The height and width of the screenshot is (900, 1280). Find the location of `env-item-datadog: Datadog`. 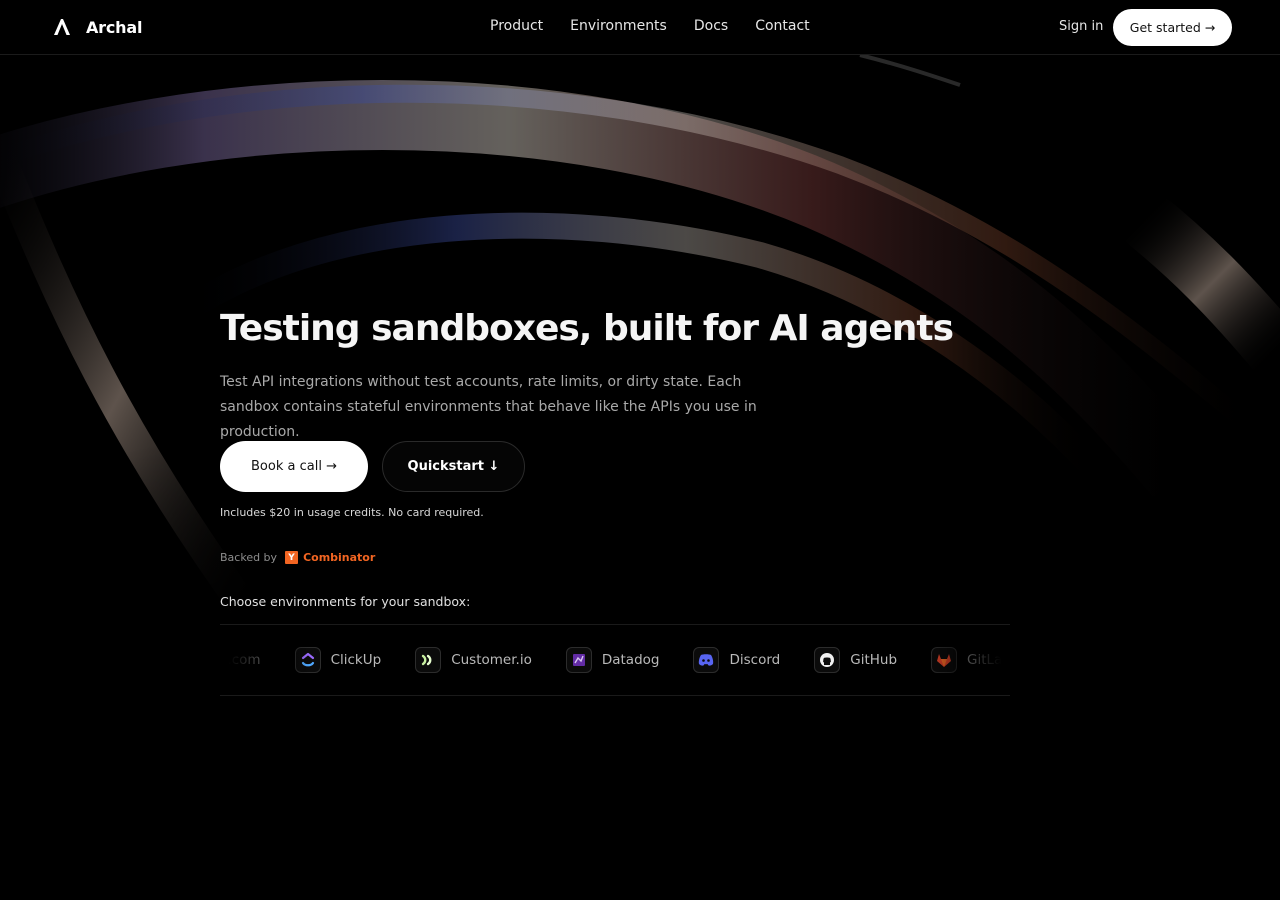

env-item-datadog: Datadog is located at coordinates (612, 660).